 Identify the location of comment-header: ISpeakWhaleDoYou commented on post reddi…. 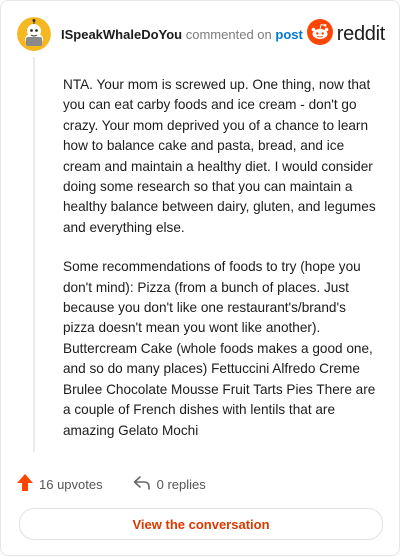
(201, 34).